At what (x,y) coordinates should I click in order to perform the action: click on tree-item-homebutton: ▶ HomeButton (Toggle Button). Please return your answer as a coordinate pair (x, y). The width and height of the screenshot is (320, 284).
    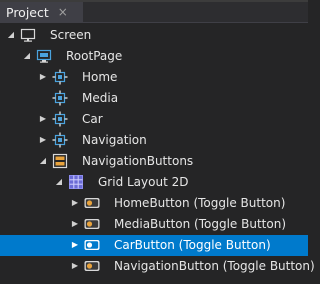
    Looking at the image, I should click on (154, 203).